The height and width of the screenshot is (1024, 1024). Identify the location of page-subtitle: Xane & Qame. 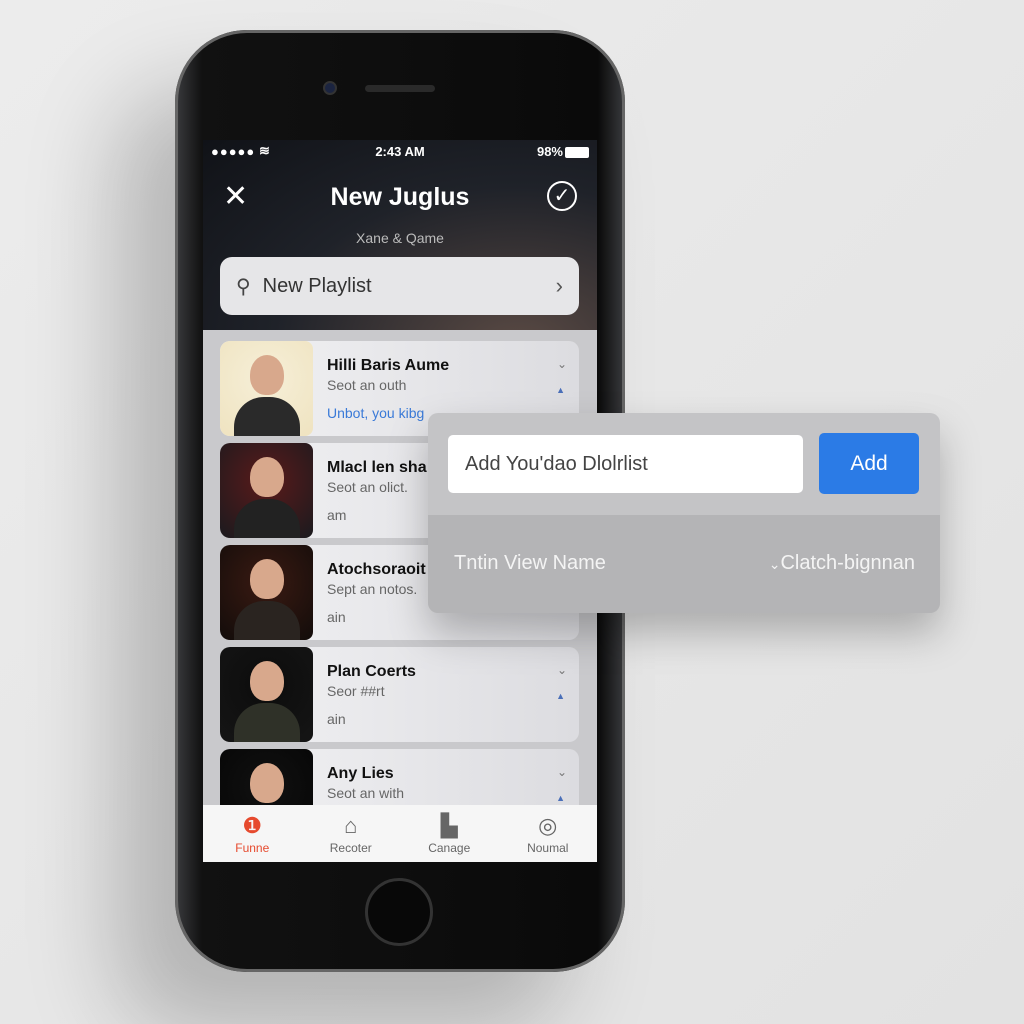
(400, 238).